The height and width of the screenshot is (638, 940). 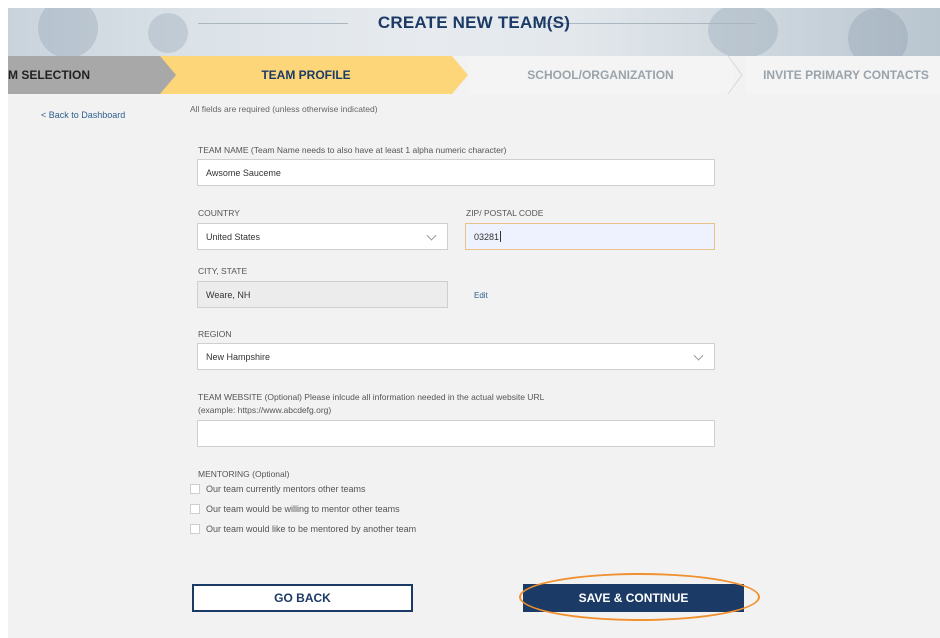 What do you see at coordinates (474, 22) in the screenshot?
I see `page-title: CREATE NEW TEAM(S)` at bounding box center [474, 22].